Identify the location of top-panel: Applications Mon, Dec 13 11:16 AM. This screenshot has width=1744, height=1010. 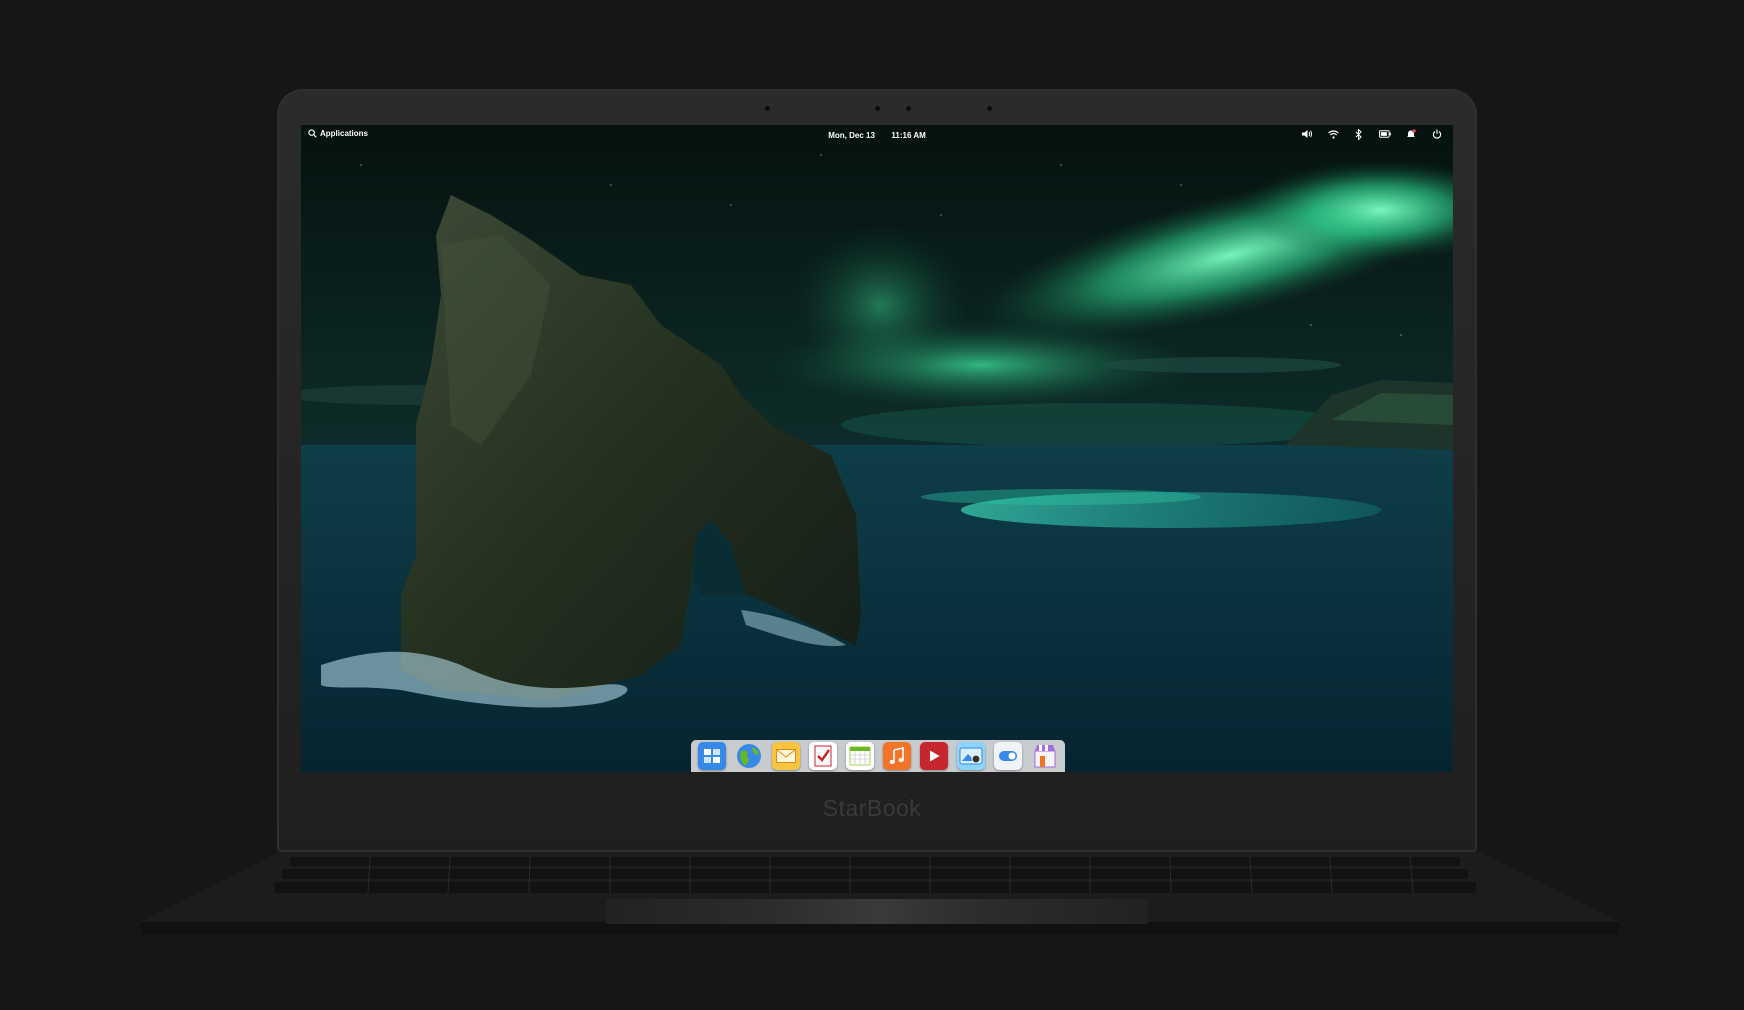
(877, 135).